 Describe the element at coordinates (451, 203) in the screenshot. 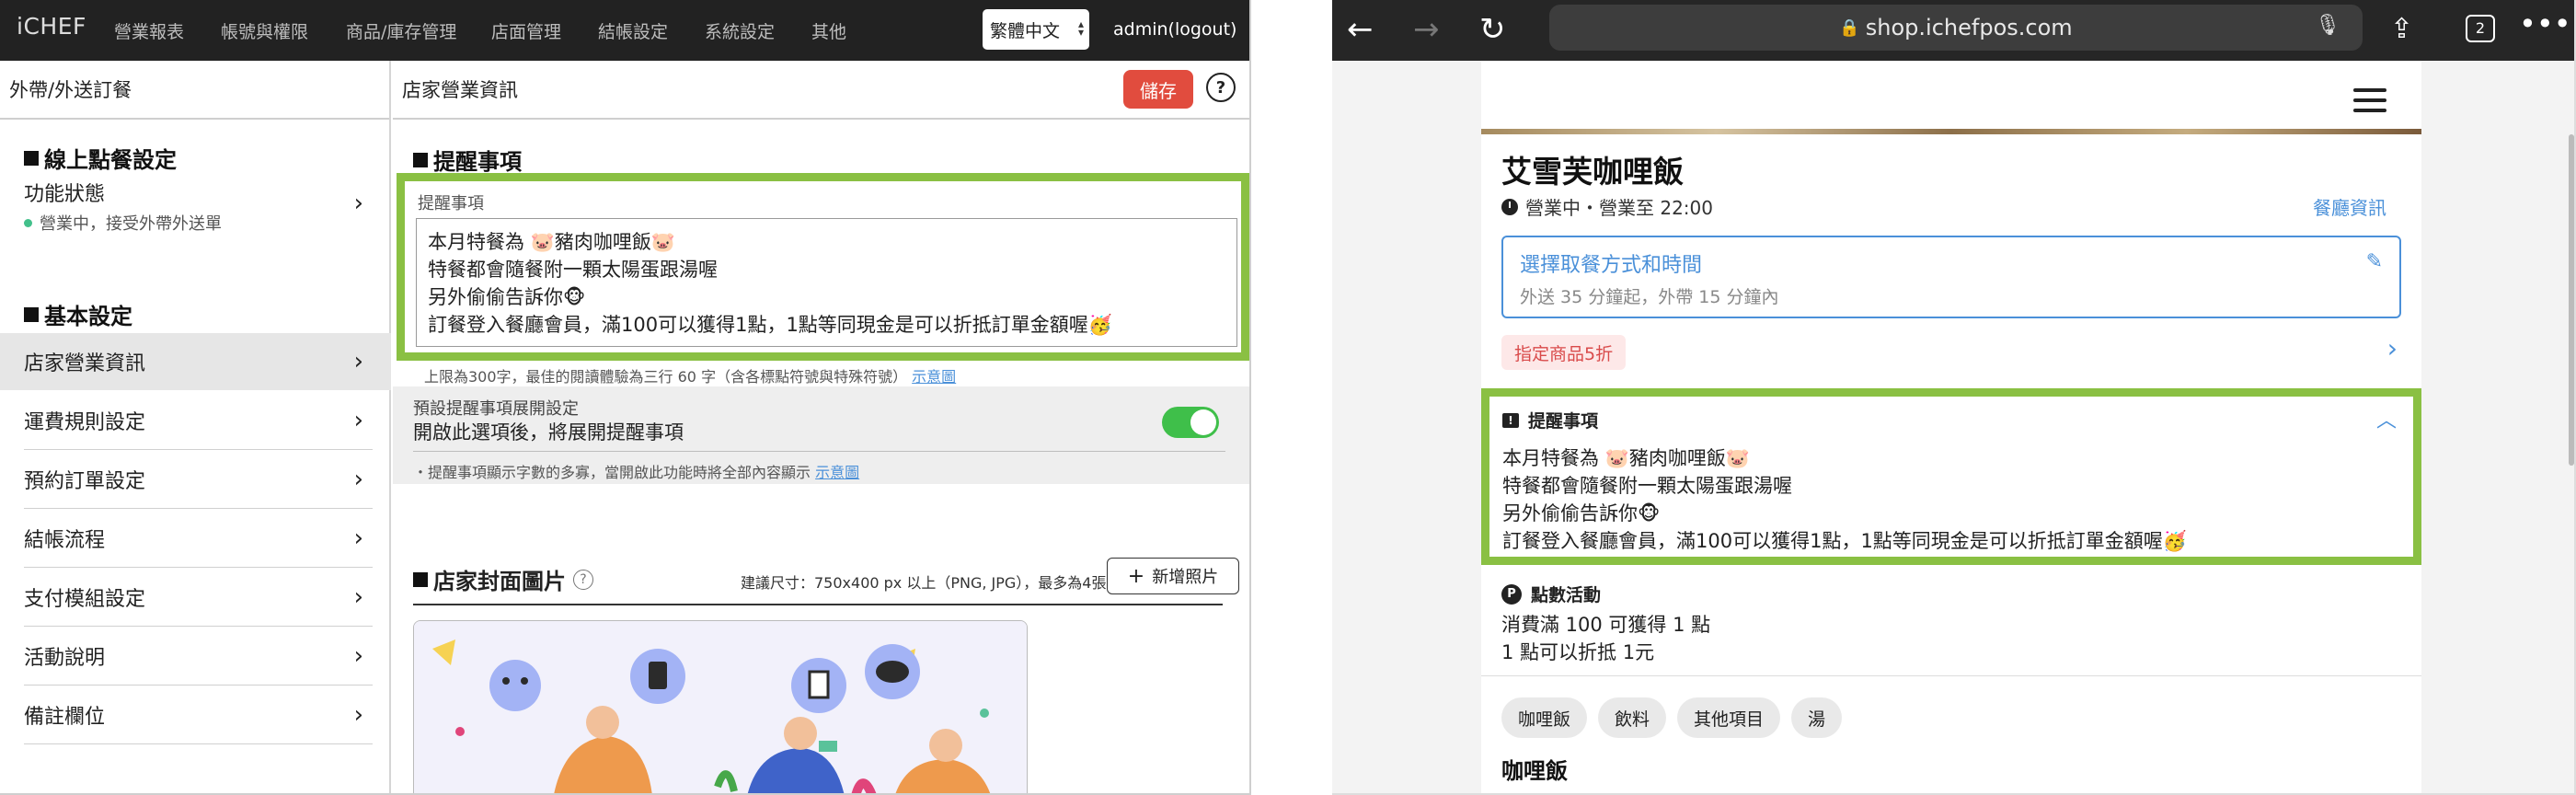

I see `reminder-field-label: 提醒事項` at that location.